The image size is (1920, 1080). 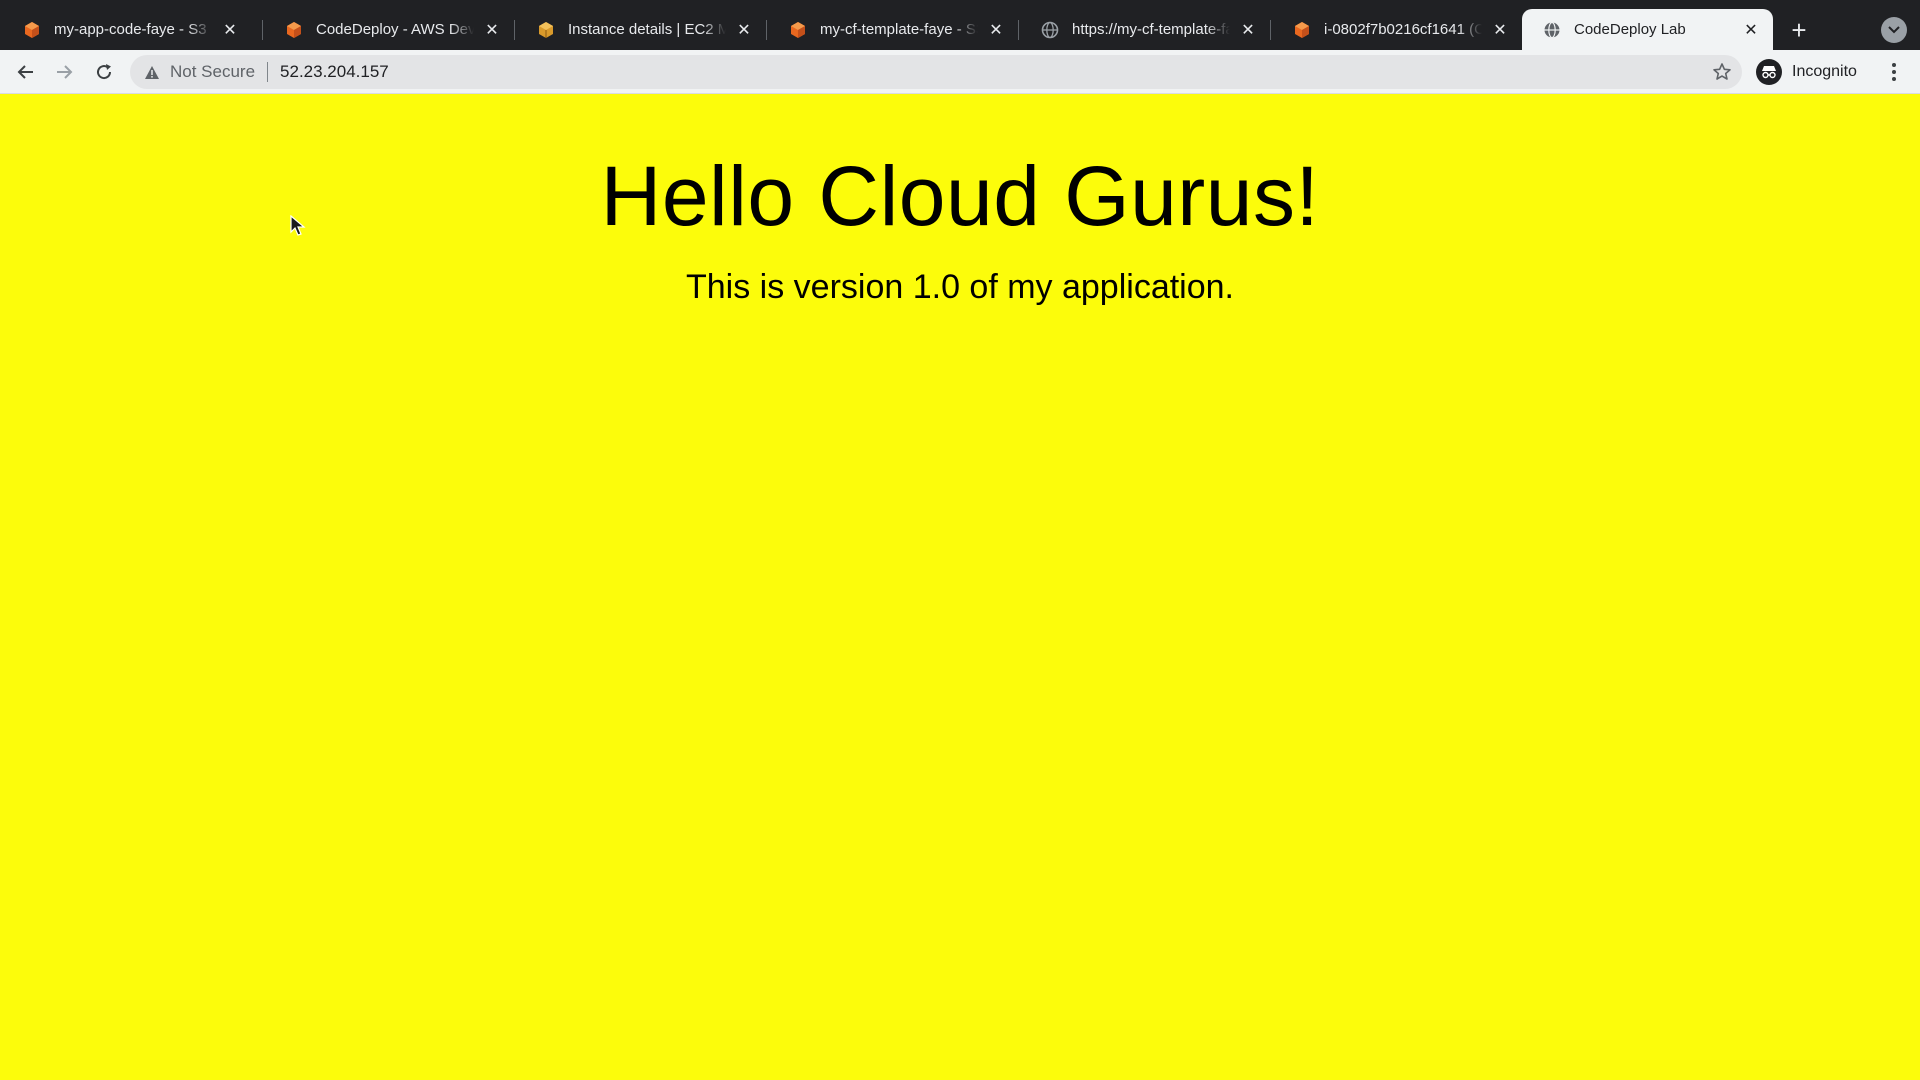 I want to click on tab-s3-my-cf-template: my-cf-template-faye - S3 bucket ✕, so click(x=893, y=29).